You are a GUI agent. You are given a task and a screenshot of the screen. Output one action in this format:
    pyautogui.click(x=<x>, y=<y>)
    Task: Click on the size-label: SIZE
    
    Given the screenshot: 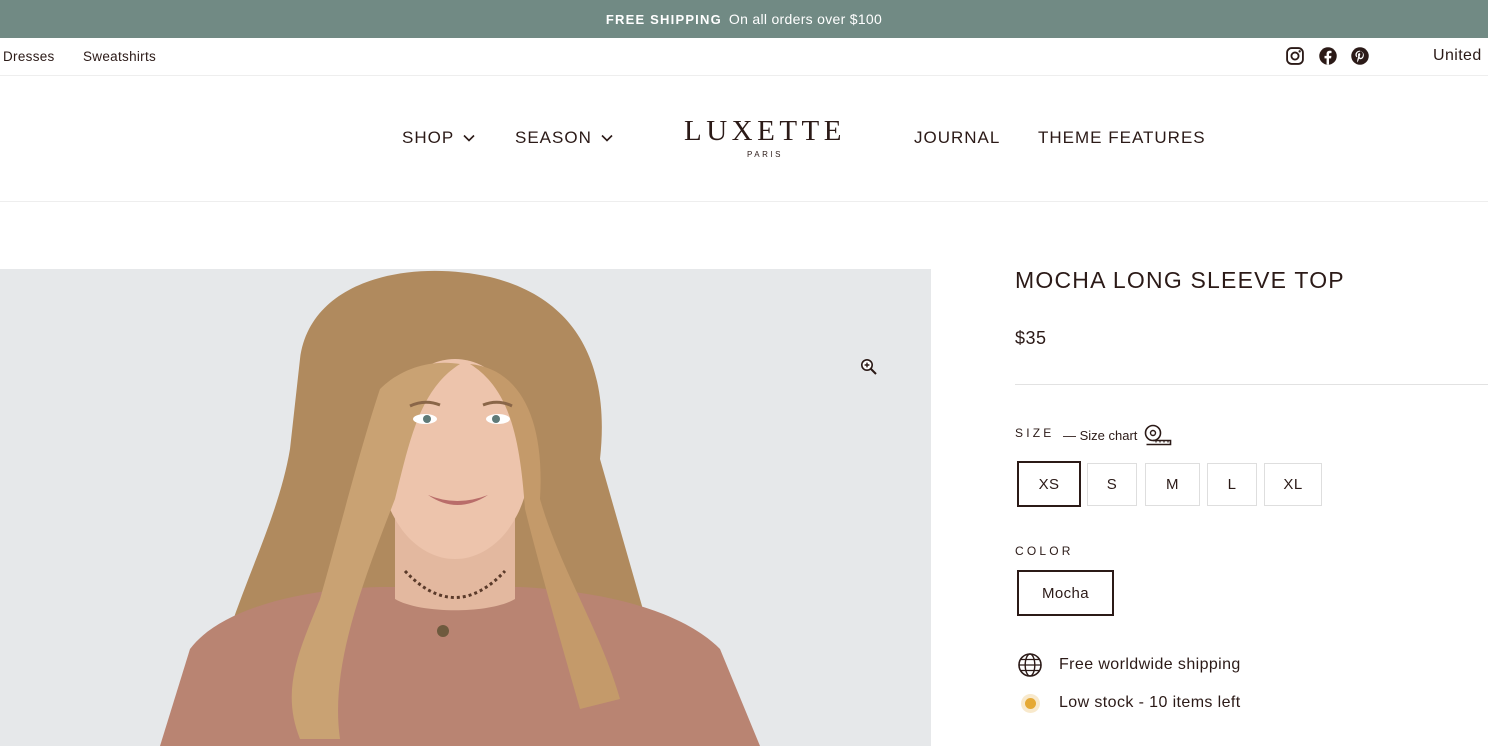 What is the action you would take?
    pyautogui.click(x=1035, y=433)
    